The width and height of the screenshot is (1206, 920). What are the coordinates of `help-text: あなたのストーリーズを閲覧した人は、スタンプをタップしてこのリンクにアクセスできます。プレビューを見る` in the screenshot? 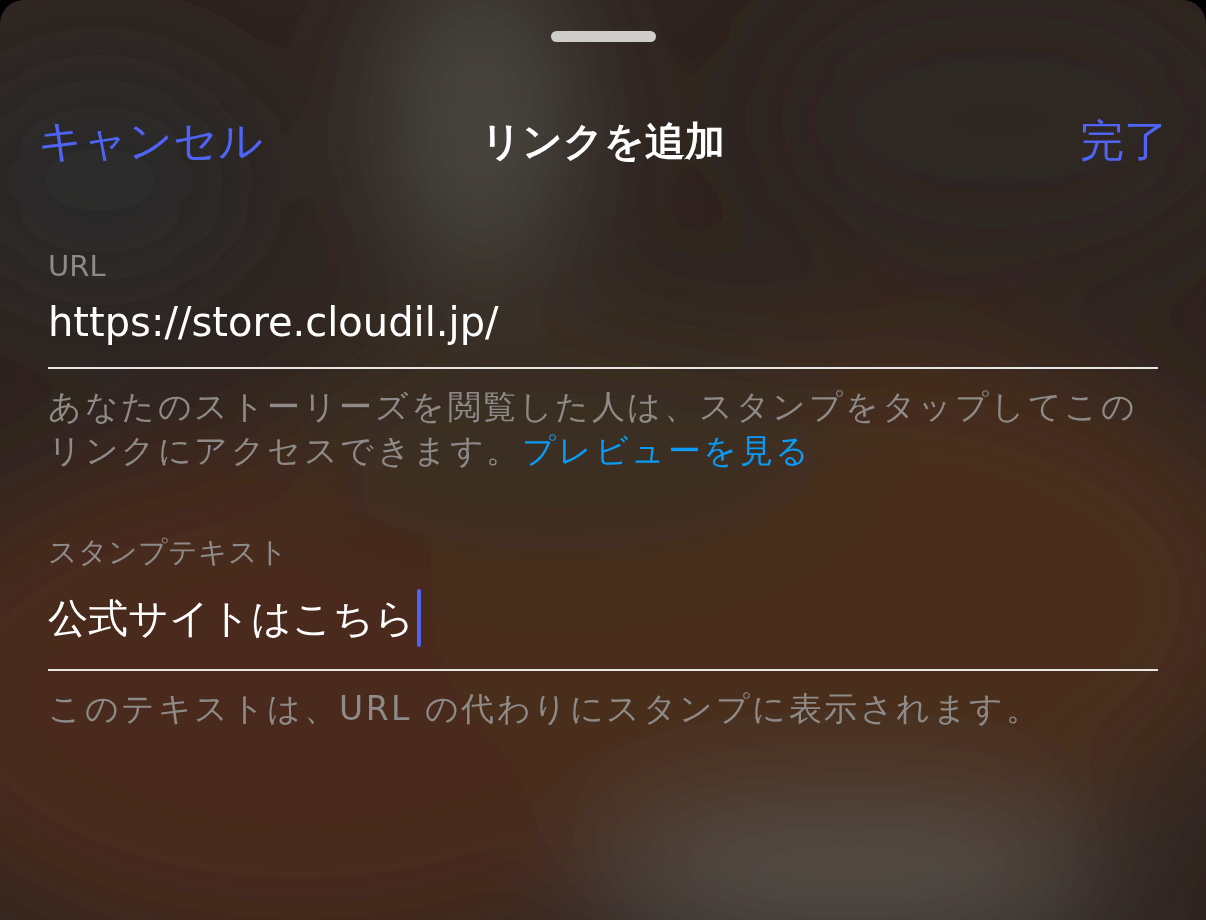 It's located at (593, 429).